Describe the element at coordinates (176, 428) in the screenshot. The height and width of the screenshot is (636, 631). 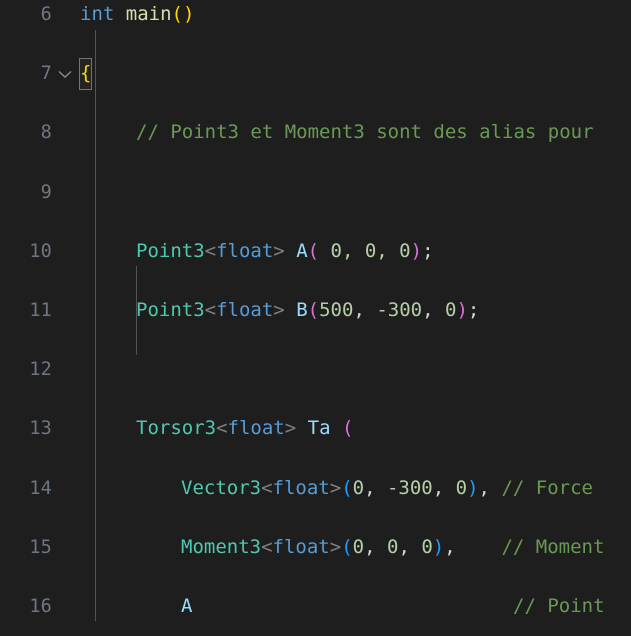
I see `token-type-torsor3: Torsor3` at that location.